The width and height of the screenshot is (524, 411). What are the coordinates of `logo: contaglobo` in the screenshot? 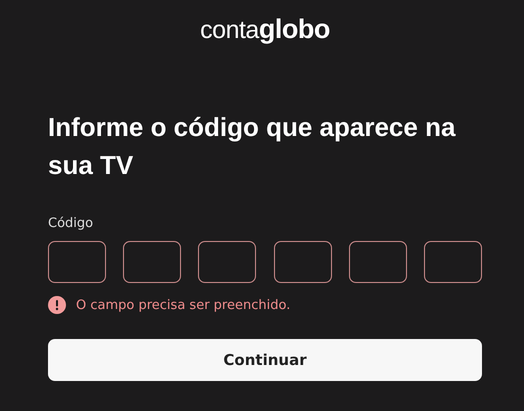 It's located at (265, 29).